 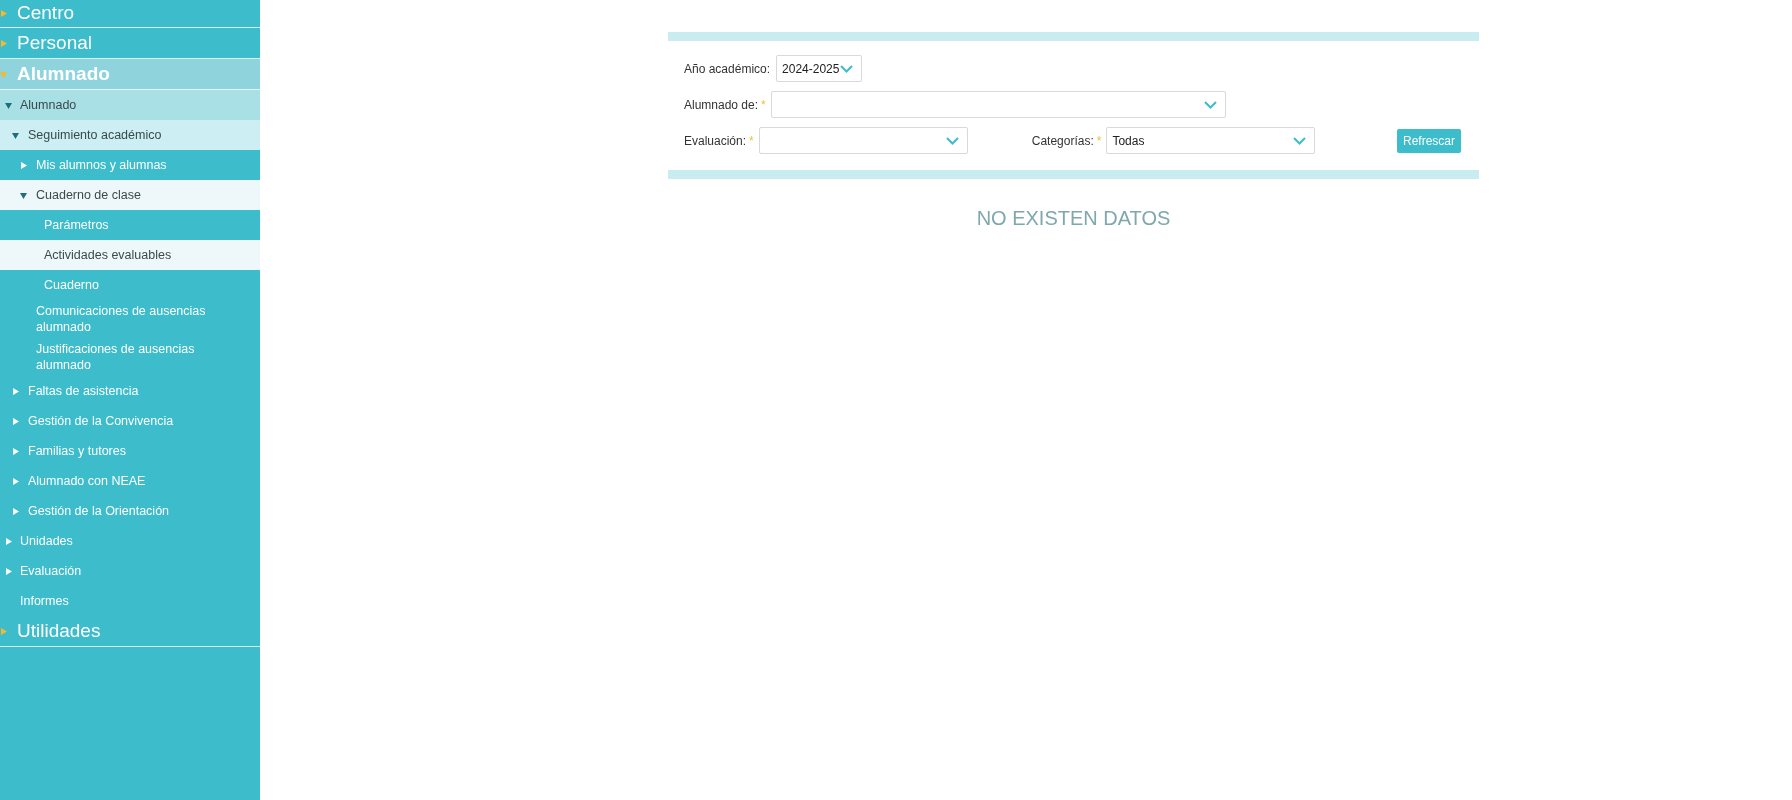 What do you see at coordinates (108, 255) in the screenshot?
I see `menu-item-label: Actividades evaluables` at bounding box center [108, 255].